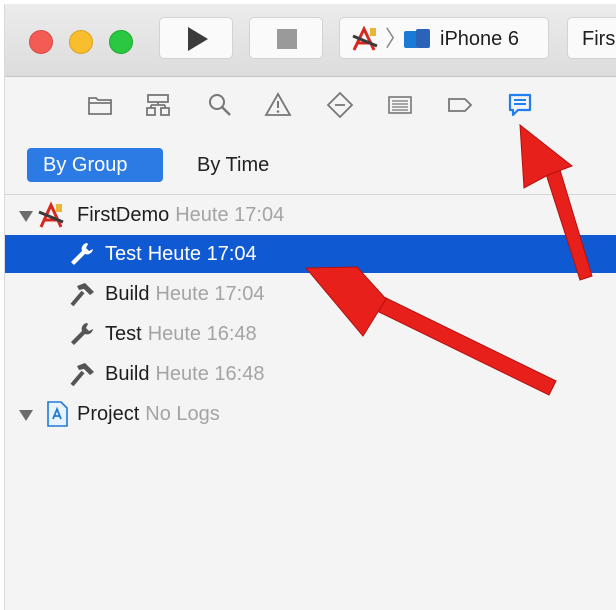  I want to click on destination-selector: Firs, so click(591, 38).